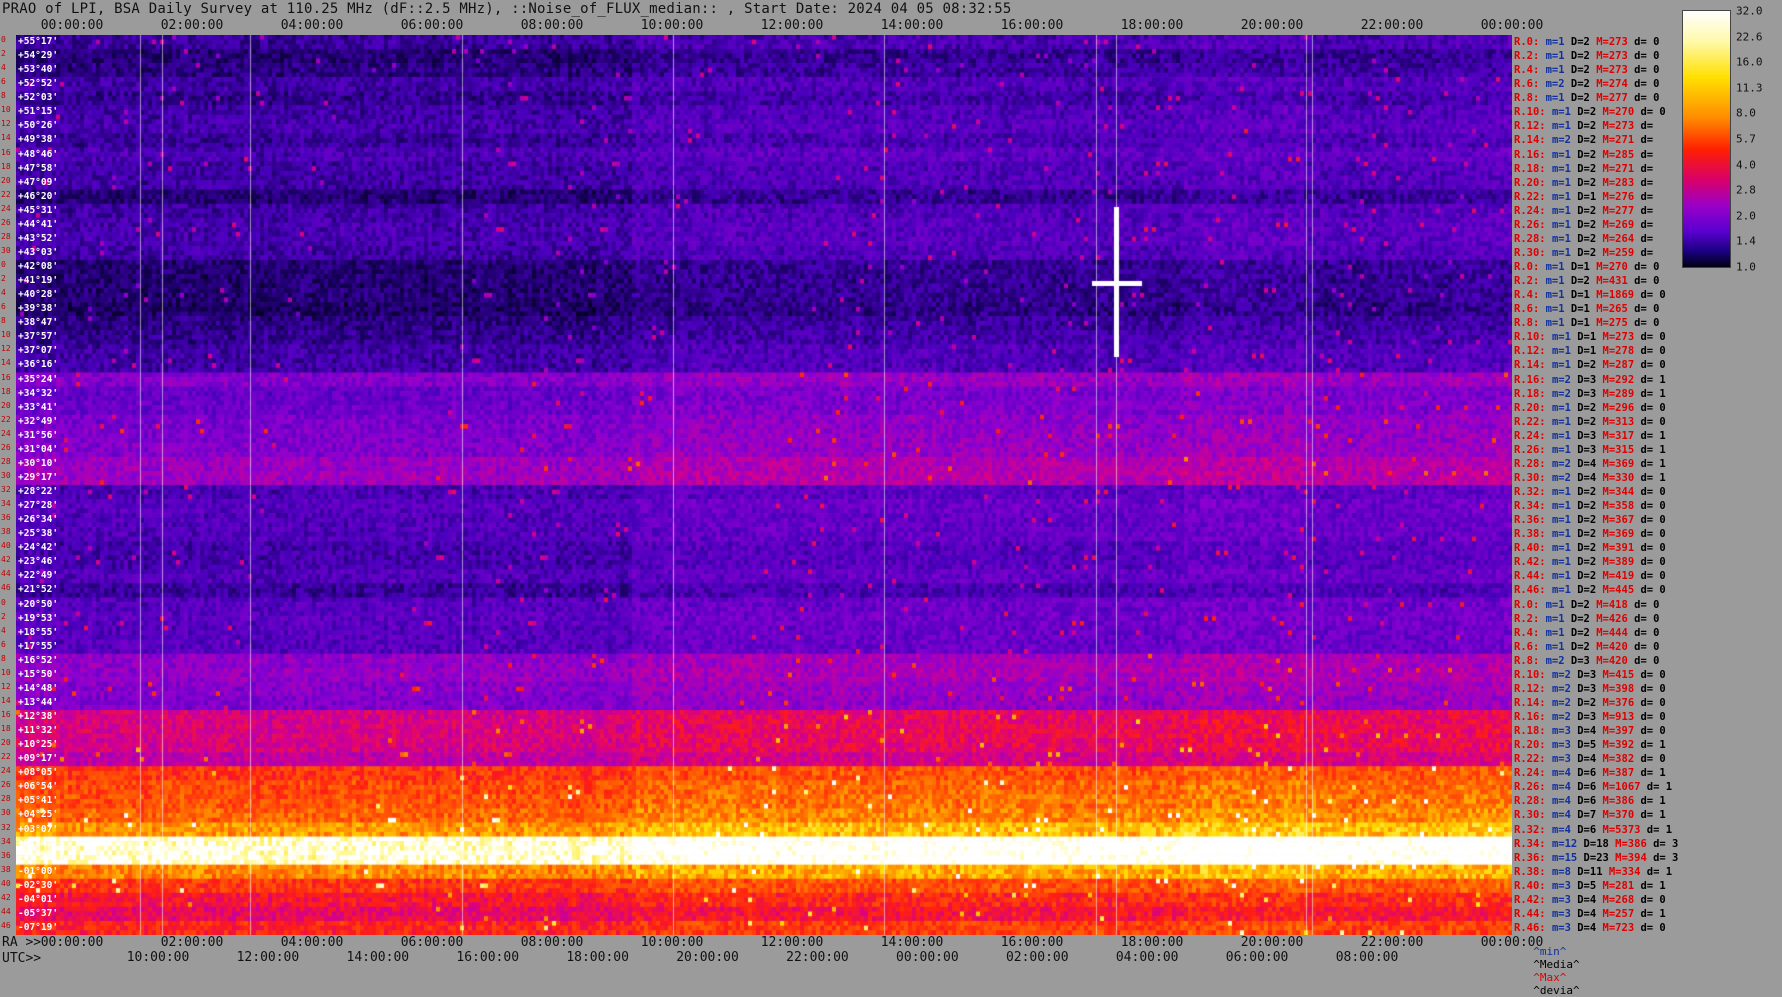  What do you see at coordinates (1621, 815) in the screenshot?
I see `row-stat-max: M=370` at bounding box center [1621, 815].